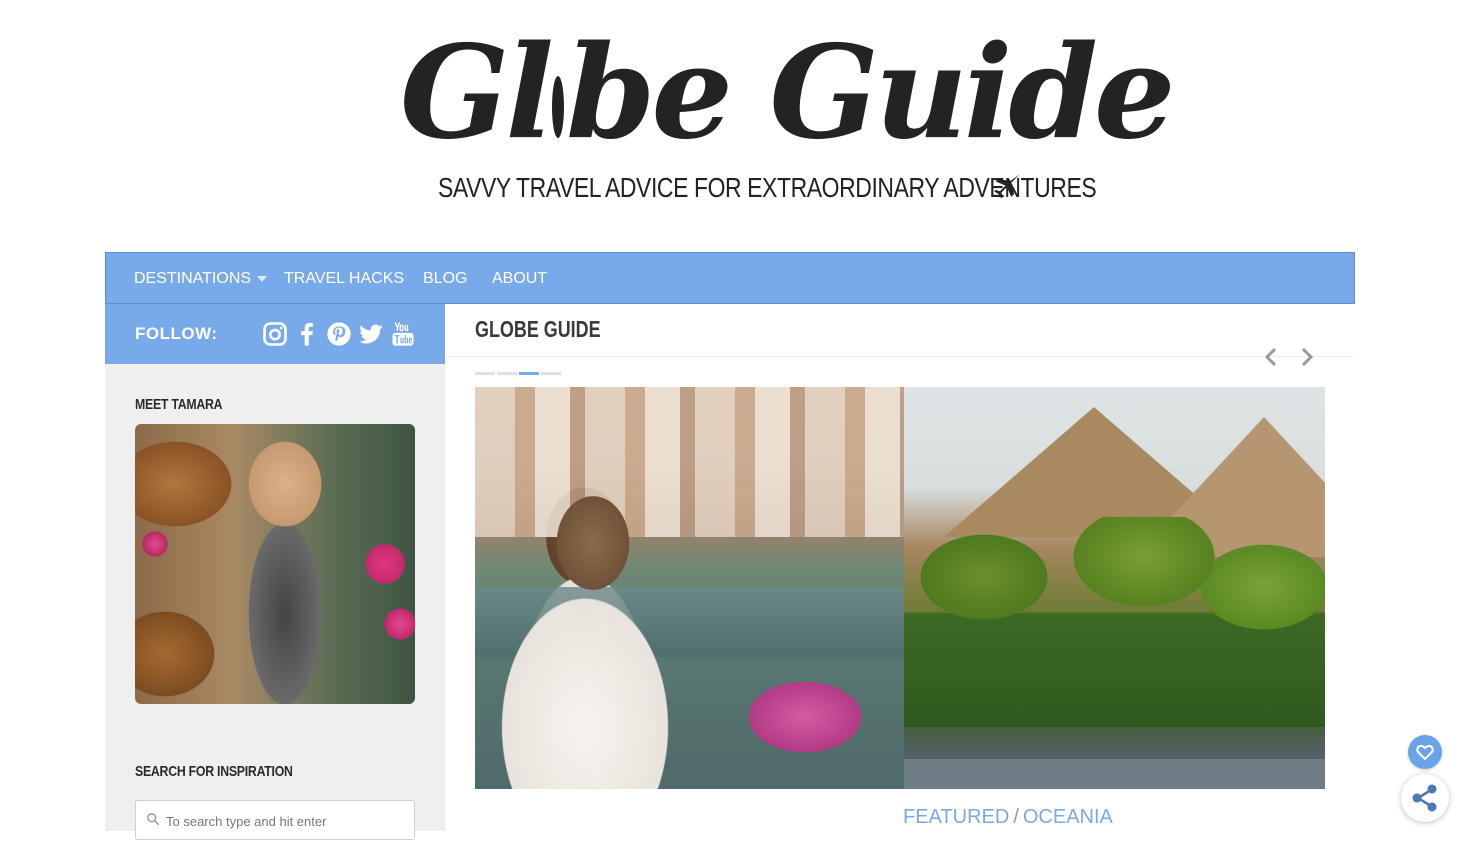  What do you see at coordinates (179, 404) in the screenshot?
I see `meet-heading: MEET TAMARA` at bounding box center [179, 404].